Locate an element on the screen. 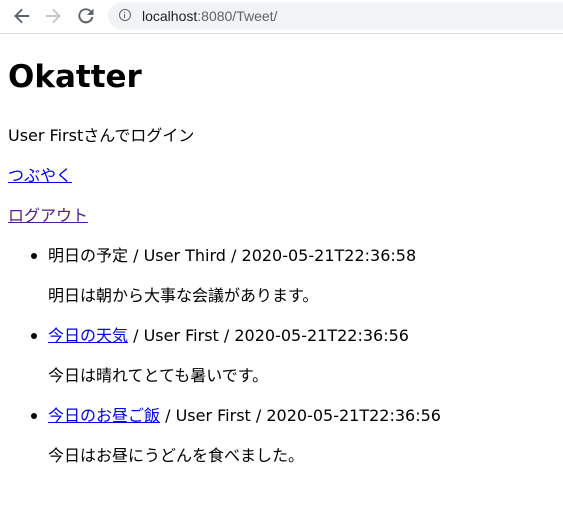  reload-button is located at coordinates (86, 16).